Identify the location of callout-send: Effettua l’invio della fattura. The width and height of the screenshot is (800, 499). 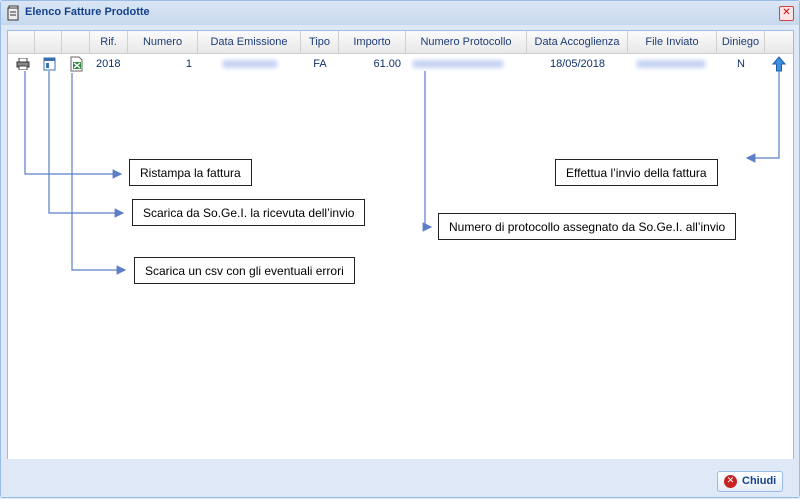
(636, 172).